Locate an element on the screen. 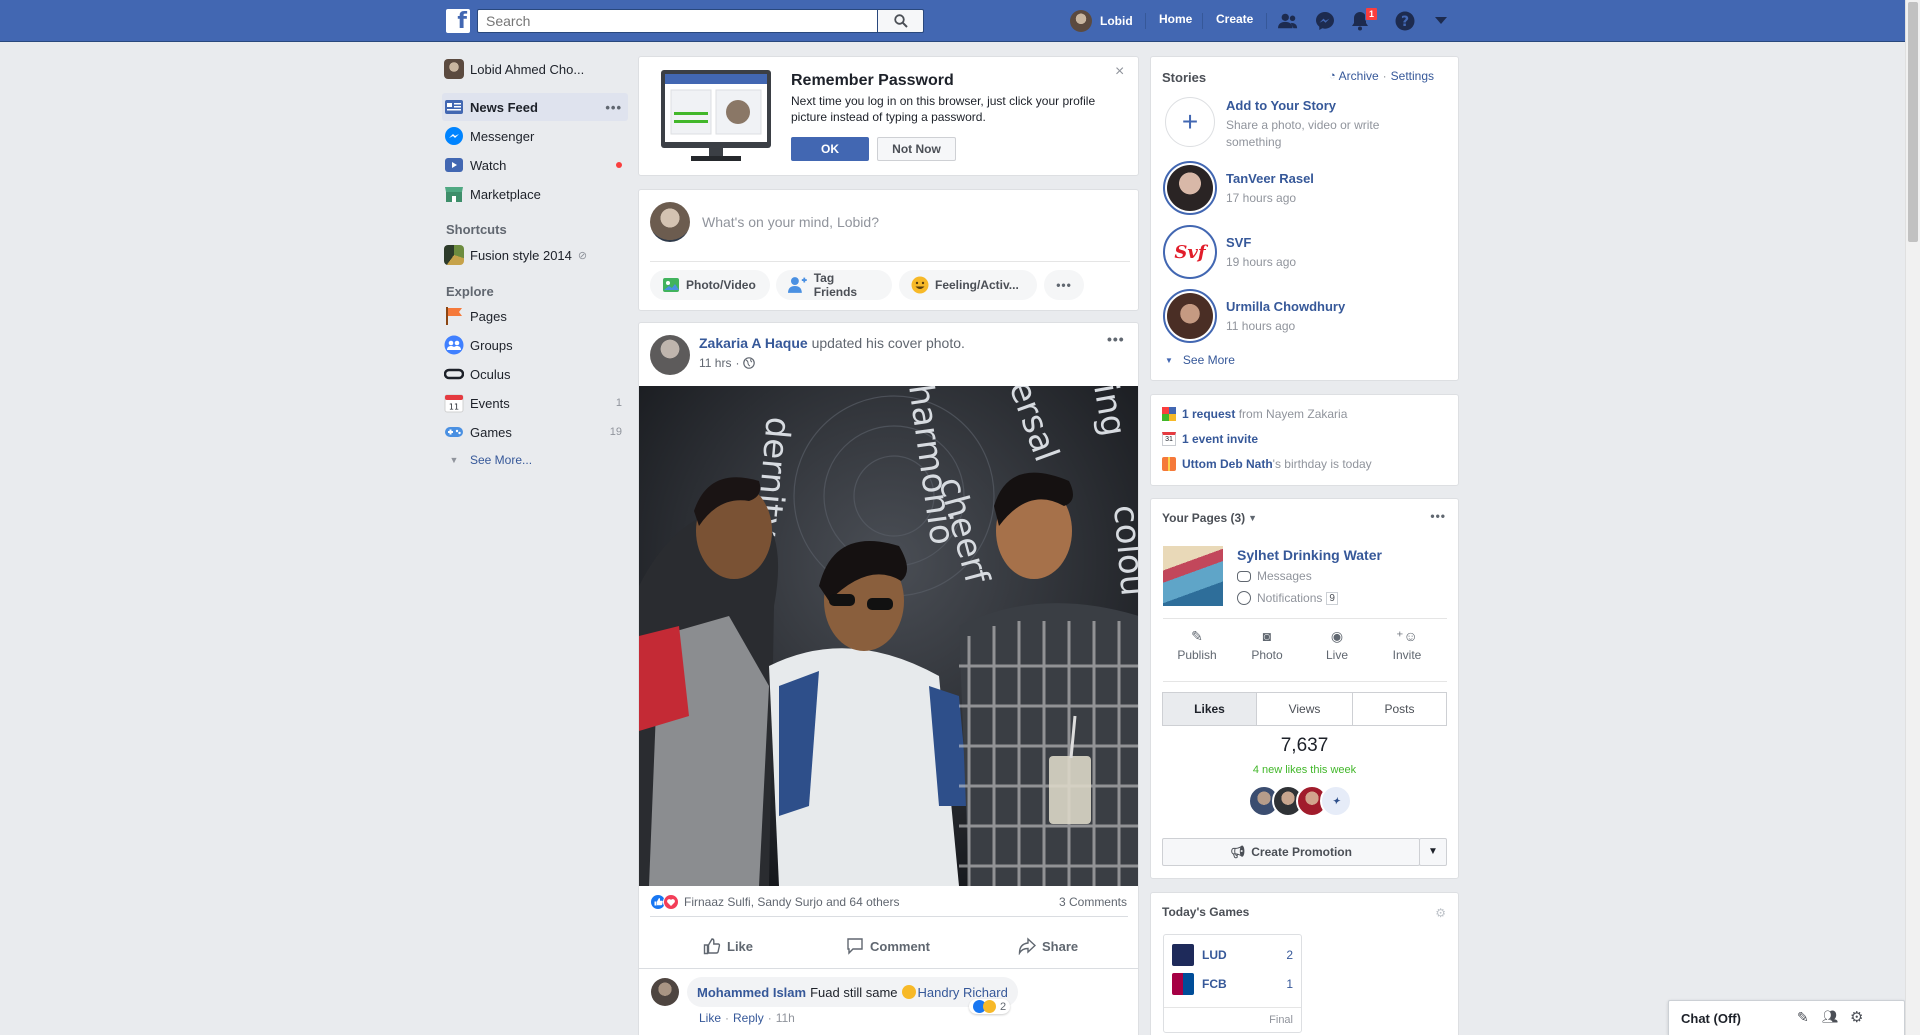  add-story-plus-icon: + is located at coordinates (1190, 122).